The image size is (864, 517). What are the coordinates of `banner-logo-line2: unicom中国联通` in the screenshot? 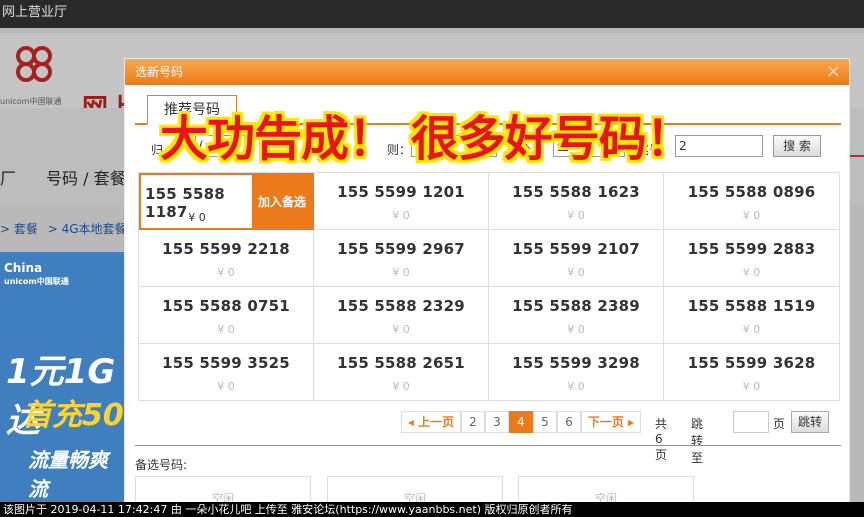 It's located at (36, 281).